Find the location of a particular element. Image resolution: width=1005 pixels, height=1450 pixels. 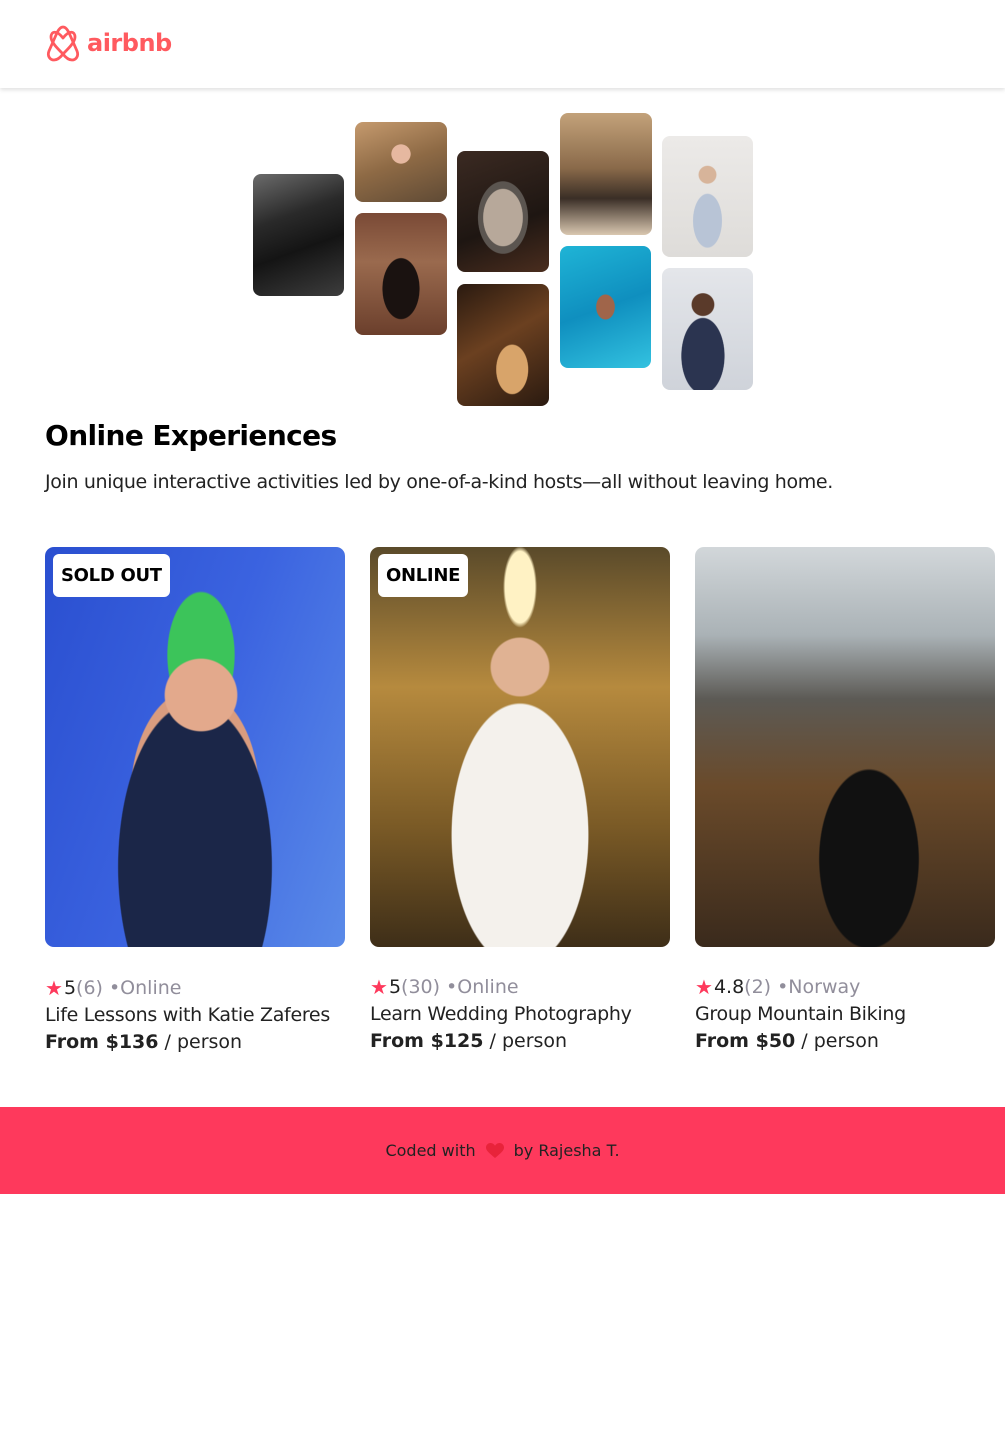

hero-photo-yoga is located at coordinates (707, 196).